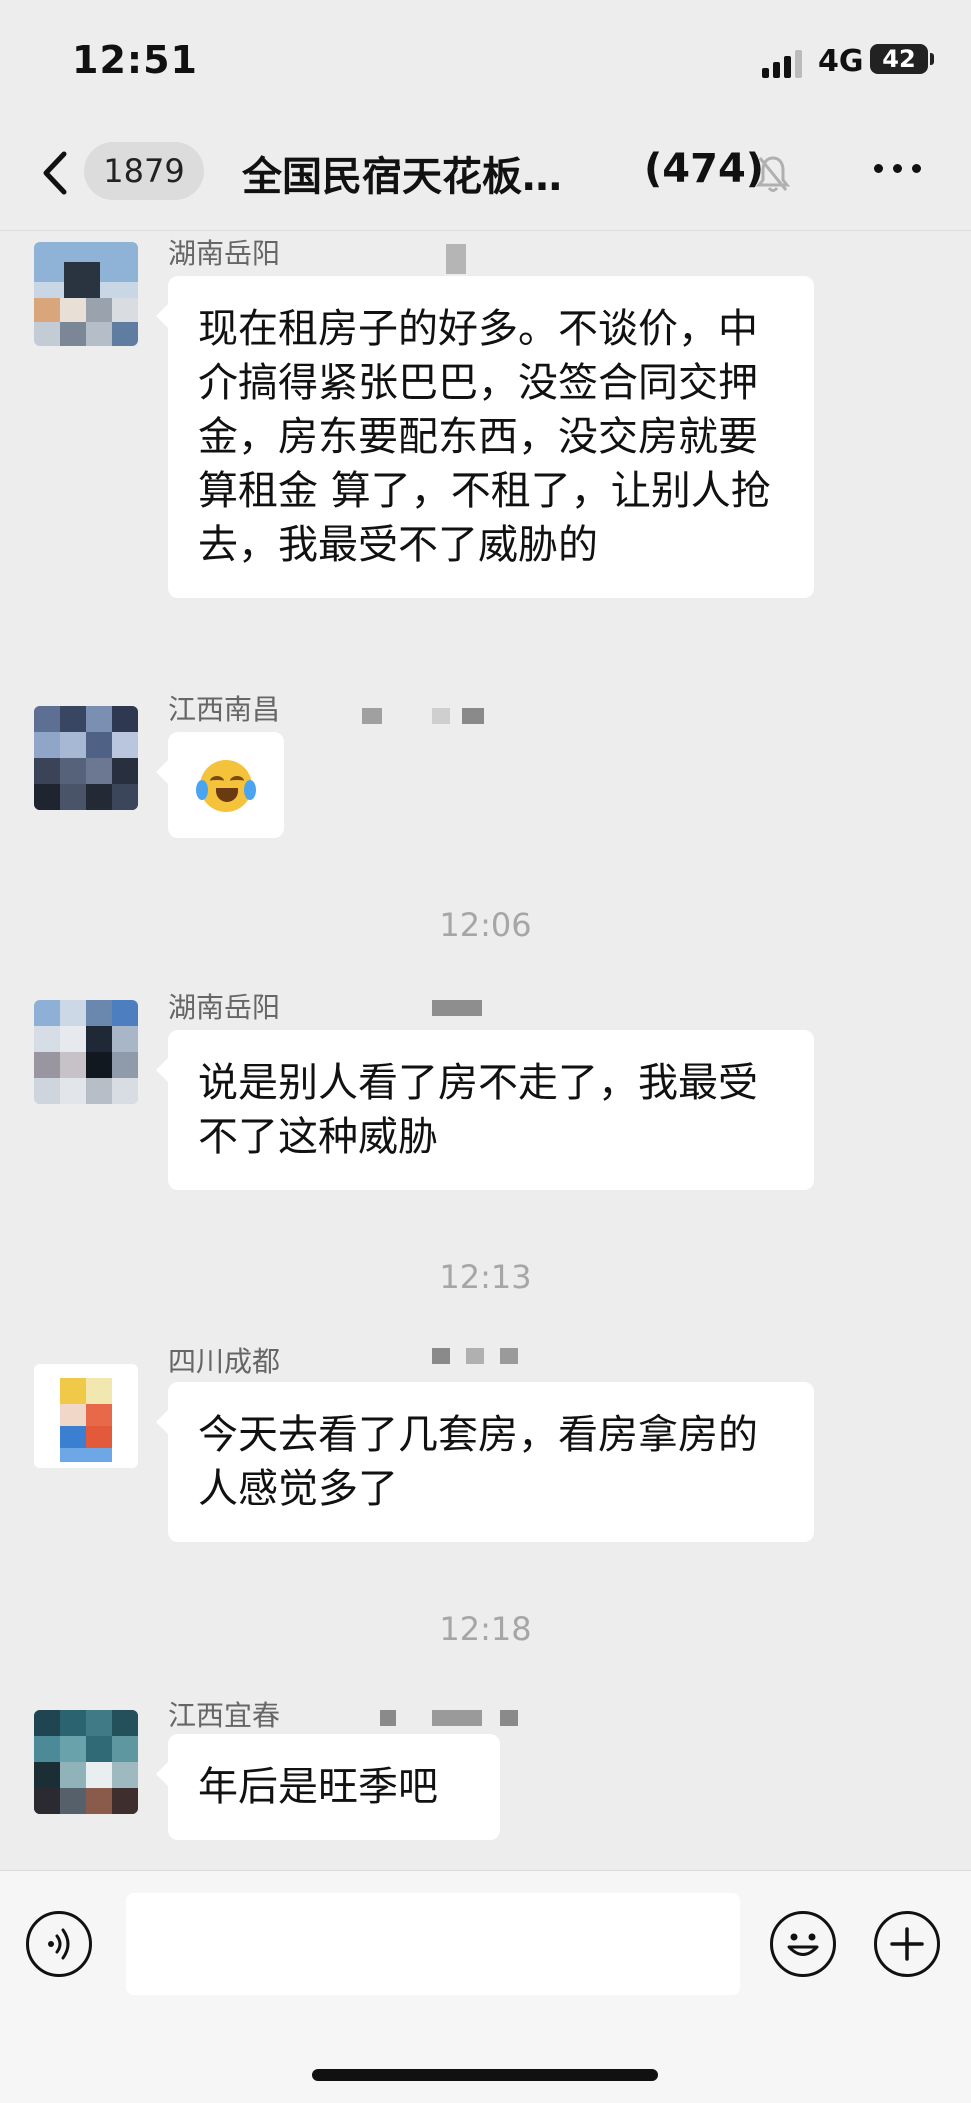 This screenshot has width=971, height=2103. I want to click on signal-icon, so click(784, 64).